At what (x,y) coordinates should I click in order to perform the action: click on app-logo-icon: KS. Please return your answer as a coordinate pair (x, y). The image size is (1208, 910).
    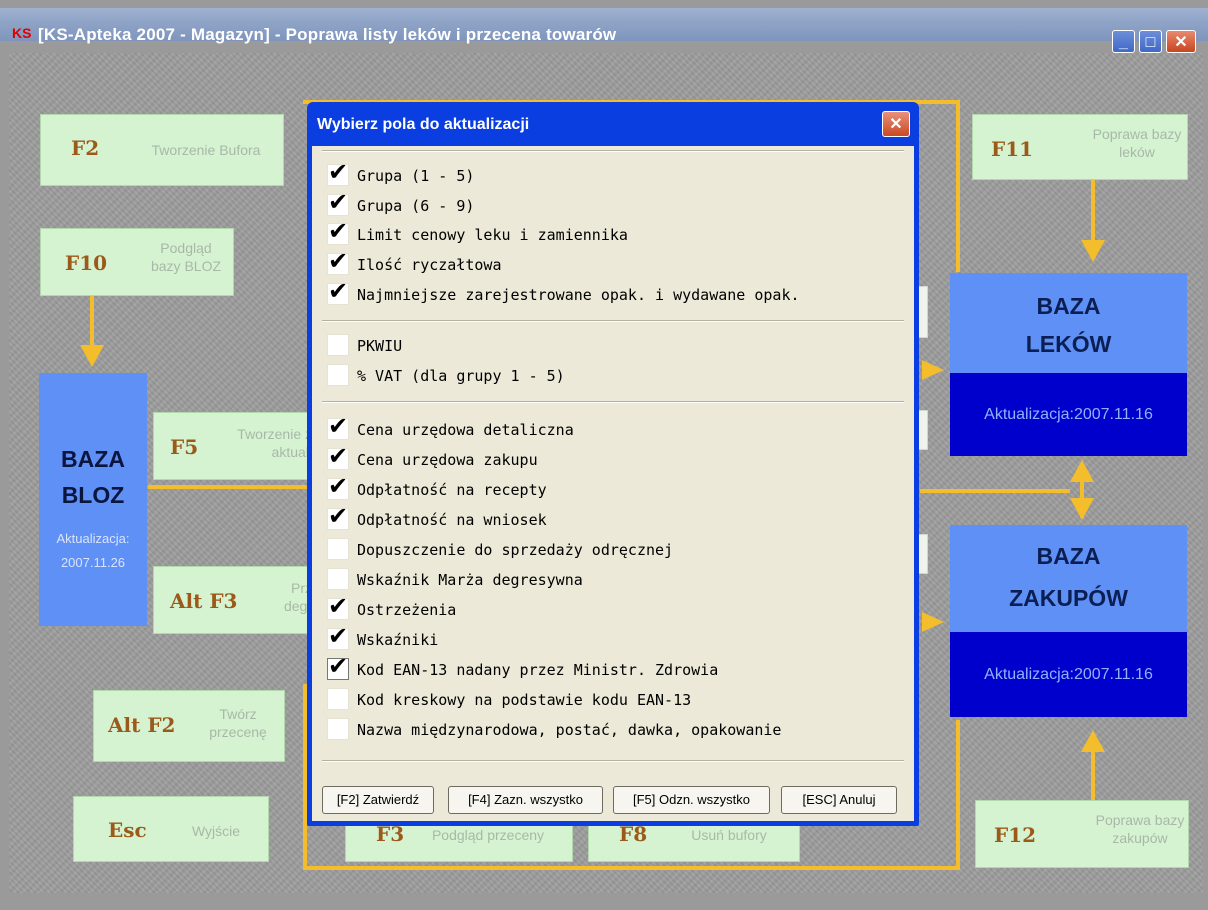
    Looking at the image, I should click on (22, 33).